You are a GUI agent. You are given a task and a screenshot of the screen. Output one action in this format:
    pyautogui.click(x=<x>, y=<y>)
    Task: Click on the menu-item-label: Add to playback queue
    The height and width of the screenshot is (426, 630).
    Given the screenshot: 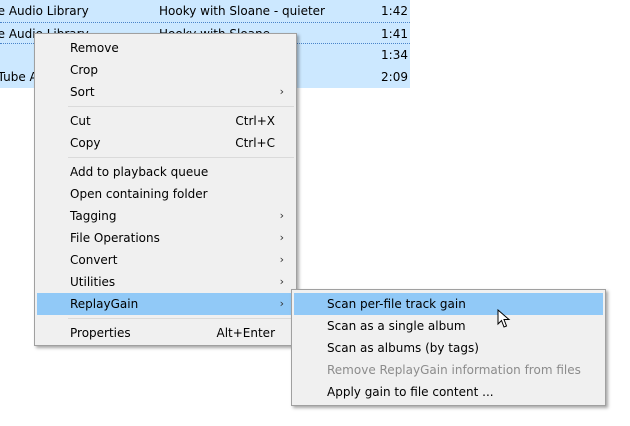 What is the action you would take?
    pyautogui.click(x=139, y=172)
    